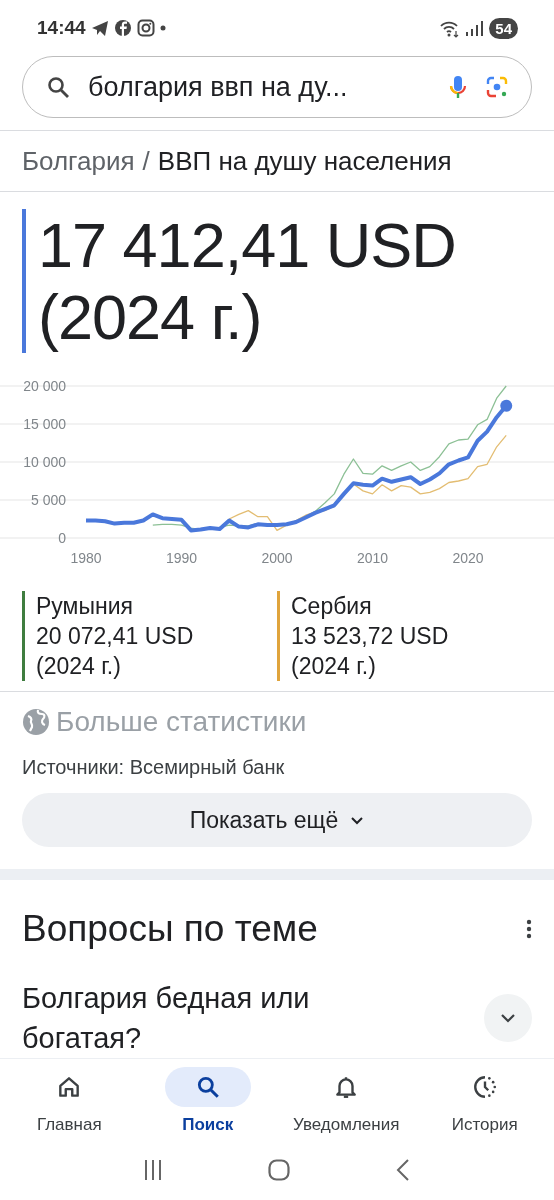 This screenshot has width=554, height=1200. Describe the element at coordinates (503, 28) in the screenshot. I see `battery-level: 54` at that location.